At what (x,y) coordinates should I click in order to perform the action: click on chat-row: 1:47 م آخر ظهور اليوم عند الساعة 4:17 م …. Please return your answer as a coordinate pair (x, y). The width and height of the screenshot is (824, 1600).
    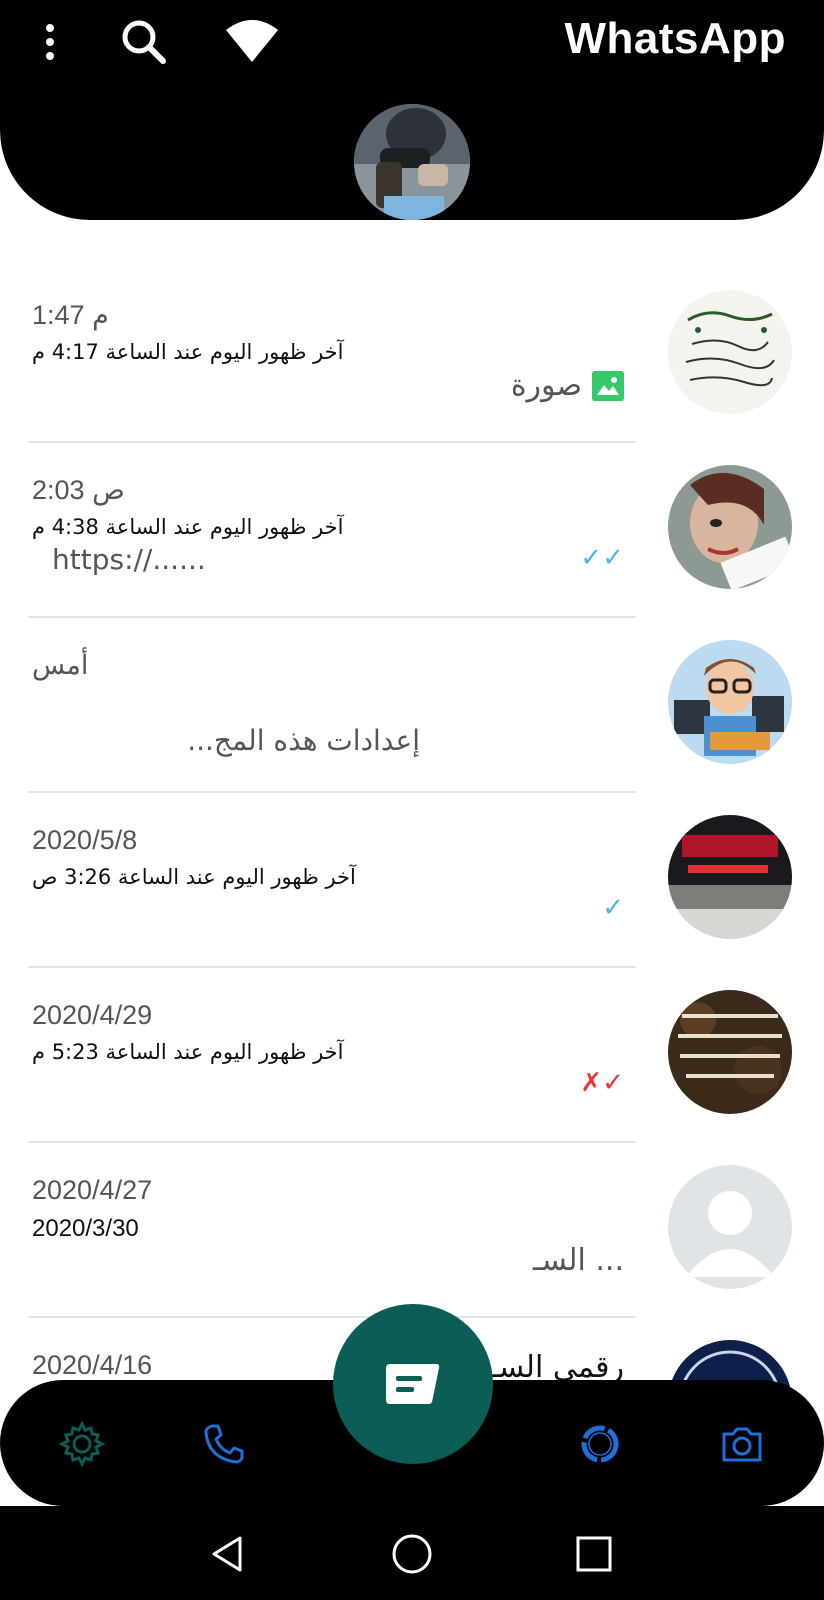
    Looking at the image, I should click on (412, 355).